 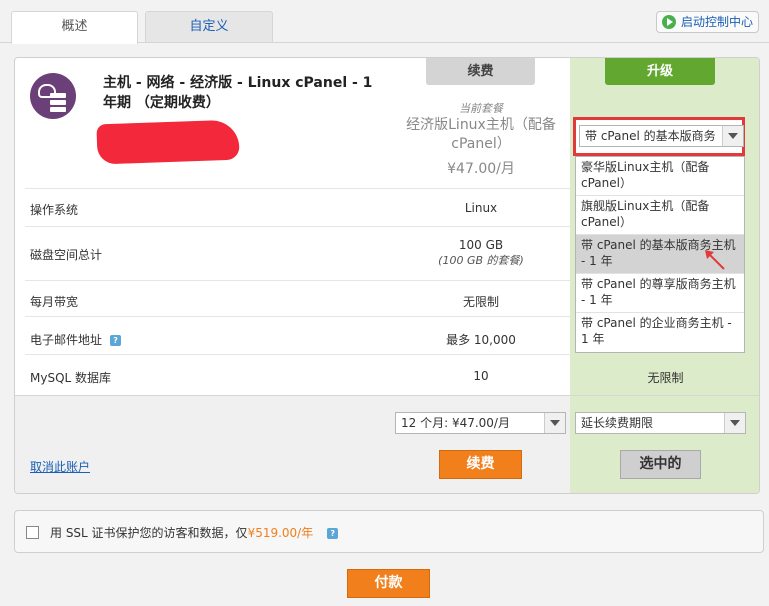 I want to click on red-arrow-icon, so click(x=715, y=260).